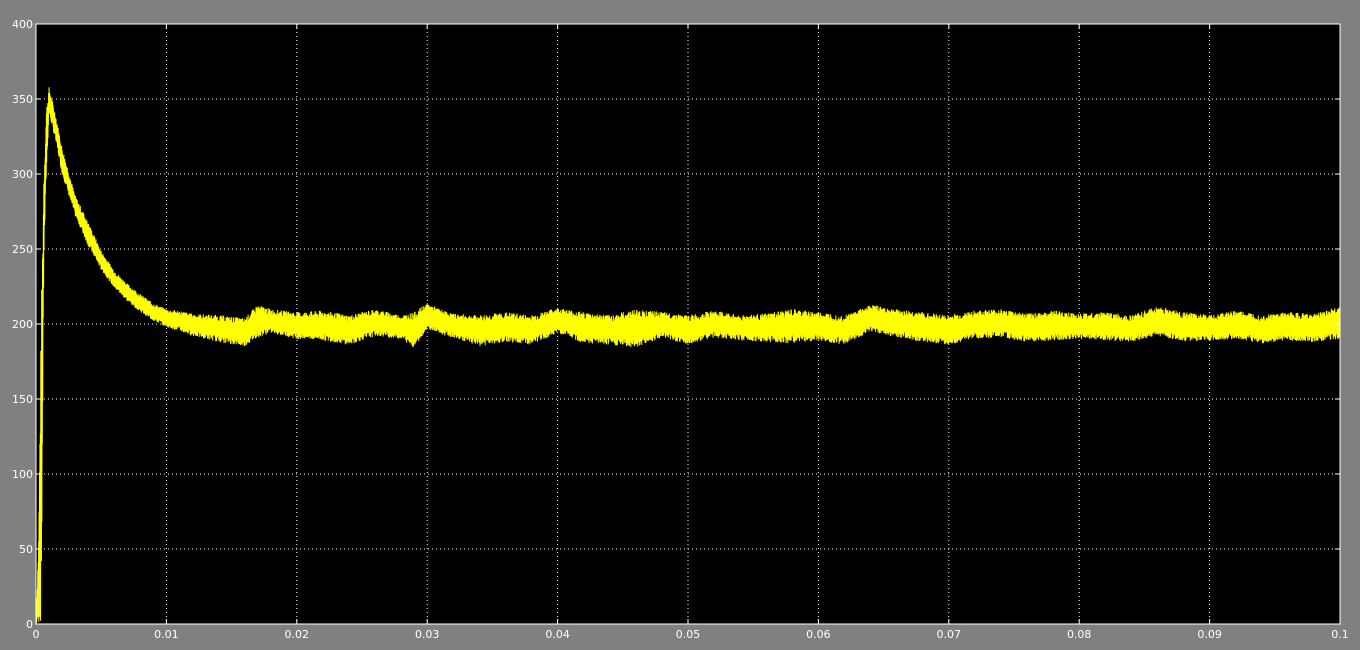 The height and width of the screenshot is (650, 1360). What do you see at coordinates (427, 634) in the screenshot?
I see `x-tick-label: 0.03` at bounding box center [427, 634].